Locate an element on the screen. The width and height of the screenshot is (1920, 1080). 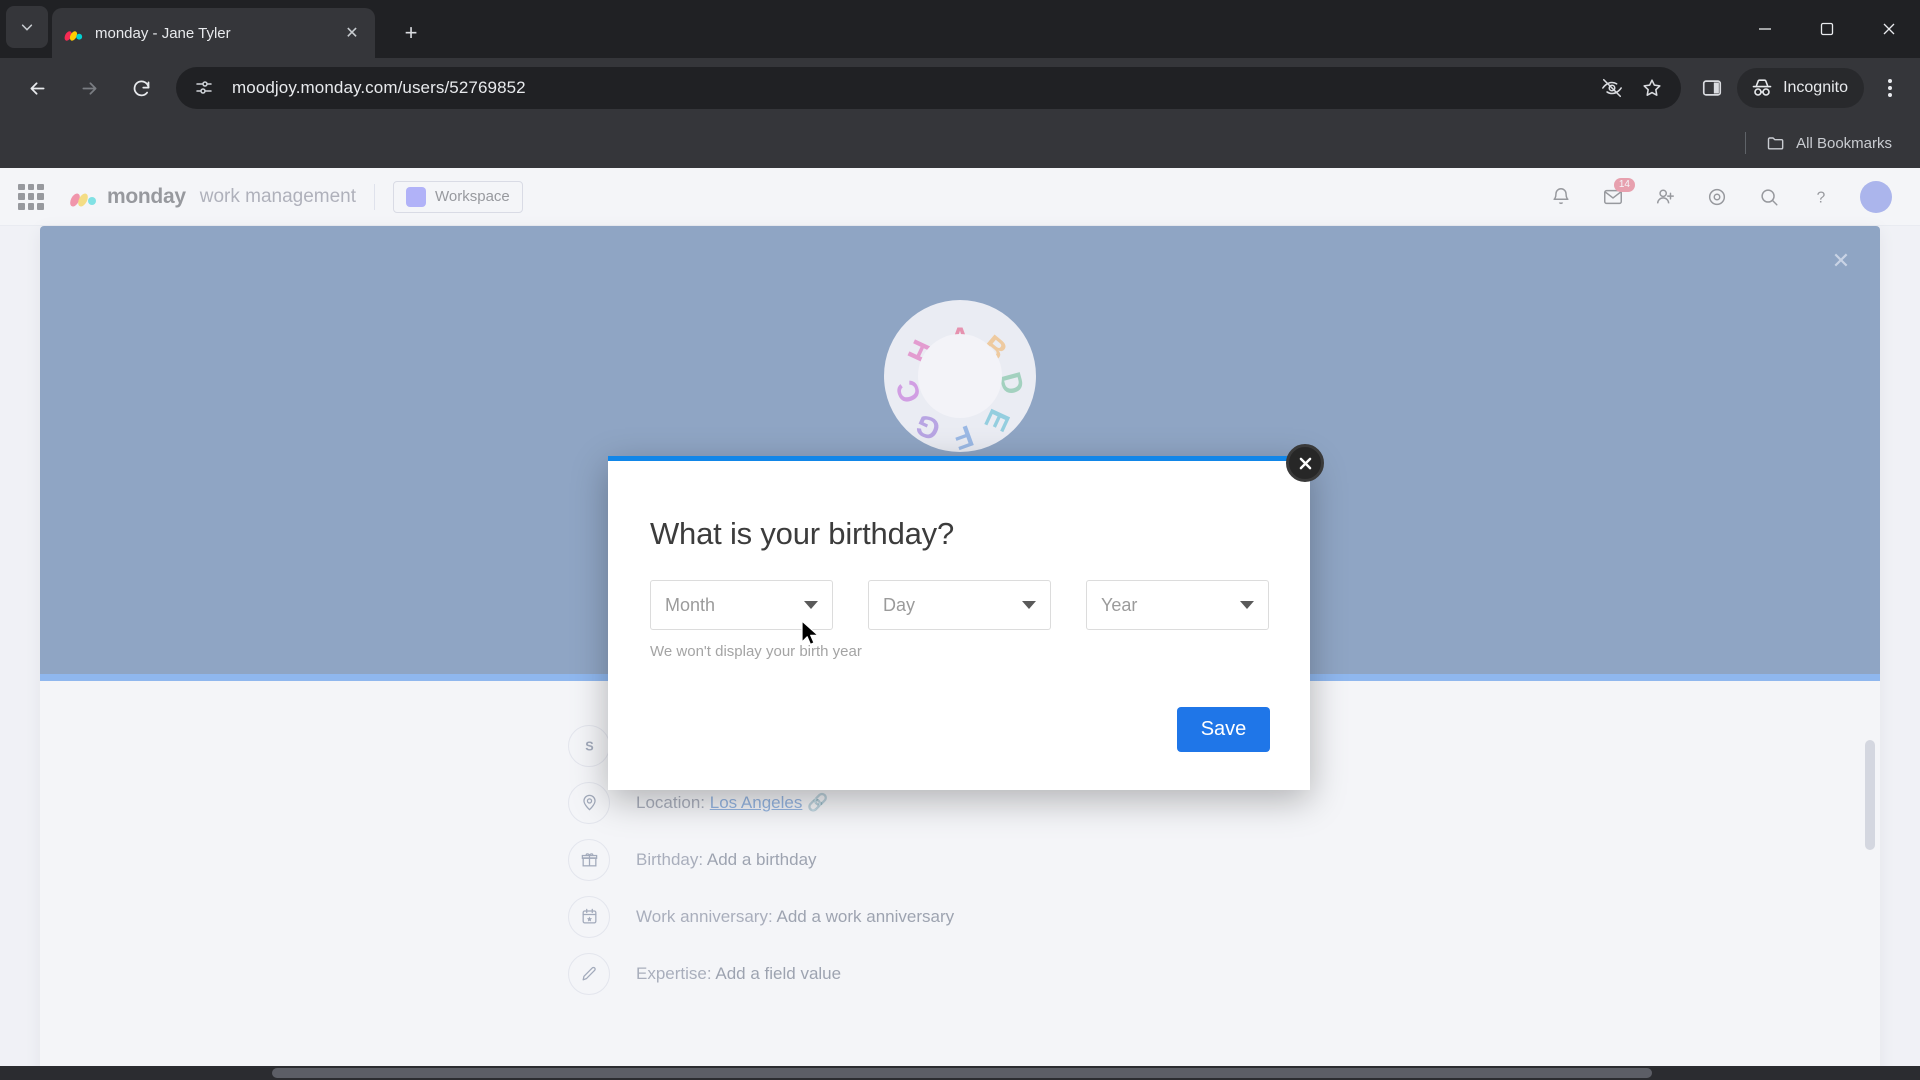
incognito-label: Incognito is located at coordinates (1815, 87).